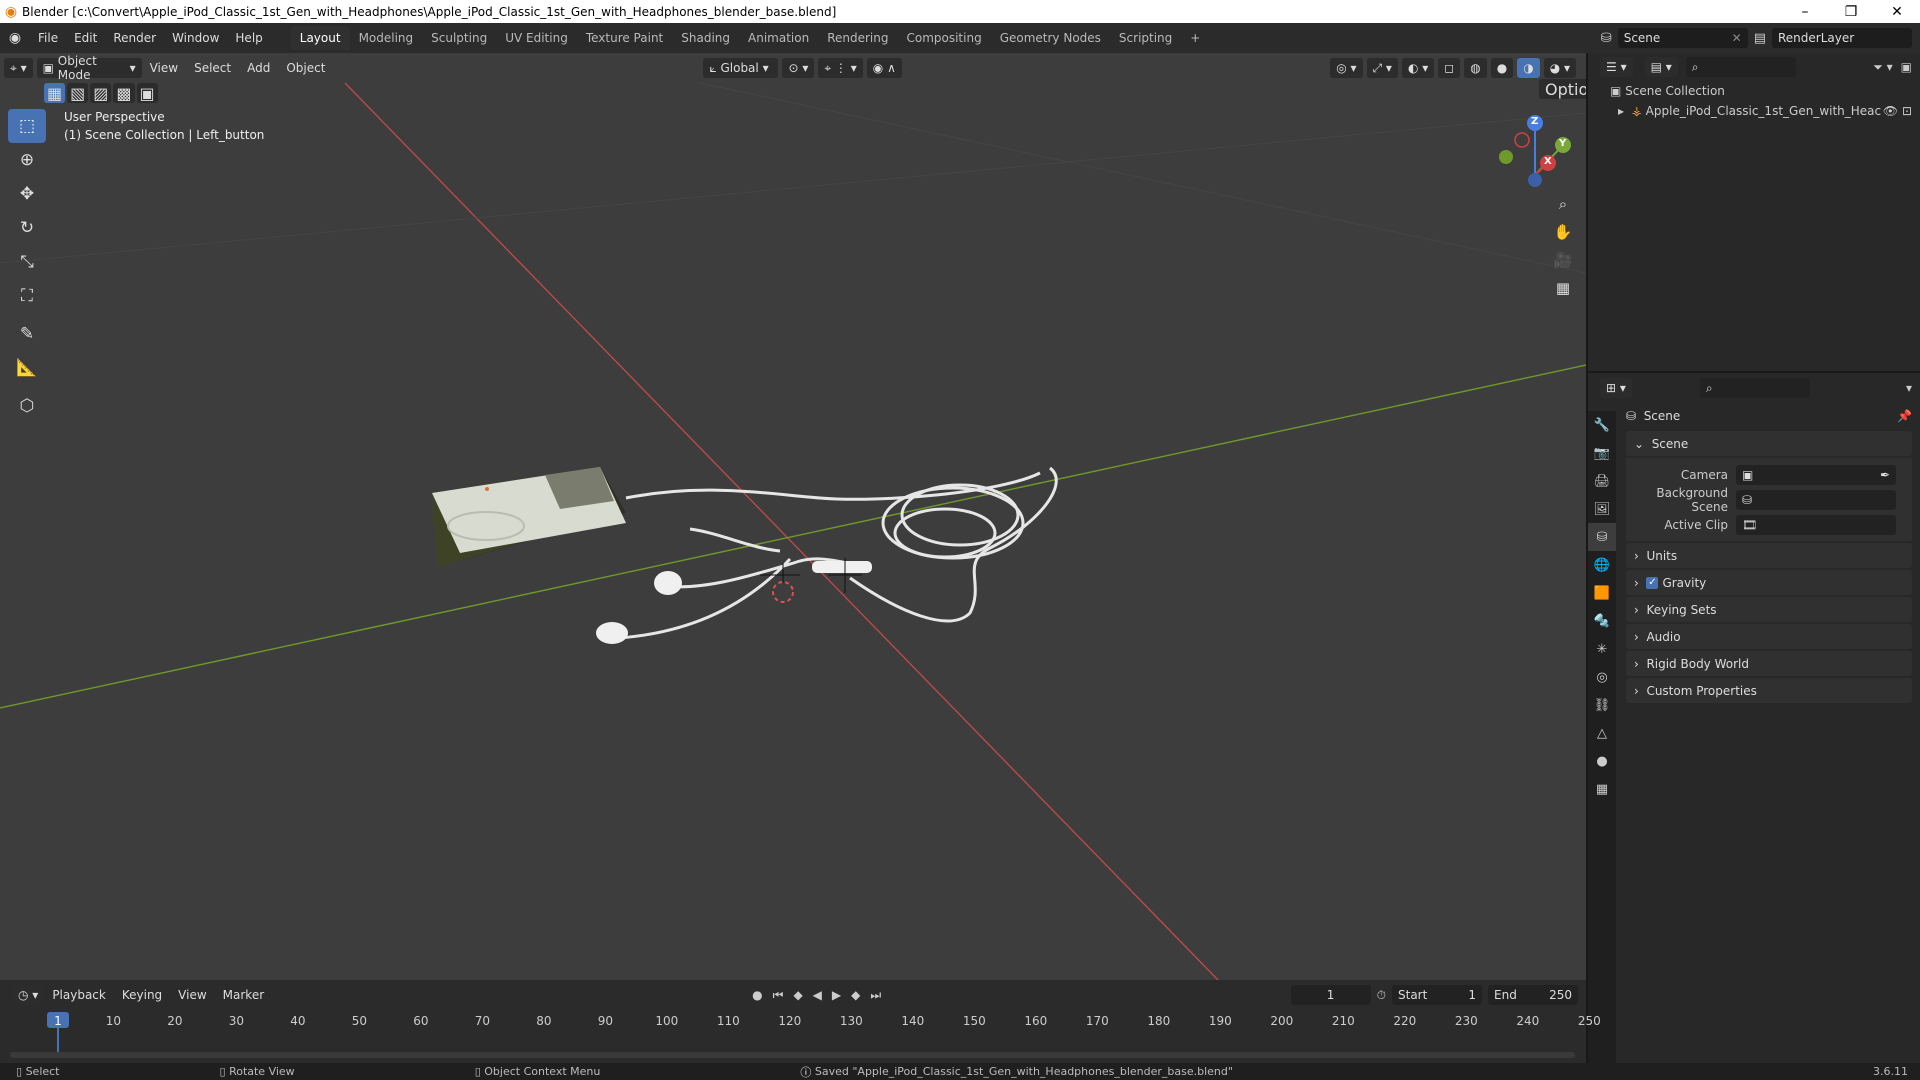 The width and height of the screenshot is (1920, 1080). What do you see at coordinates (1382, 68) in the screenshot?
I see `gizmo-toggle-button: ⤢ ▾` at bounding box center [1382, 68].